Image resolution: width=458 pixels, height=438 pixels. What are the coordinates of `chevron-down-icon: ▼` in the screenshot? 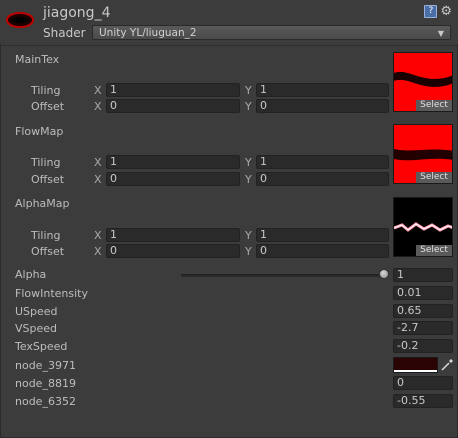 It's located at (440, 33).